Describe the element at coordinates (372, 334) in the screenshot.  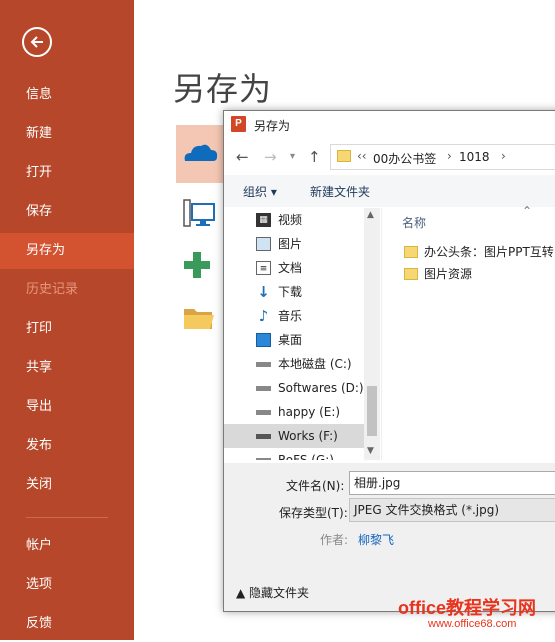
I see `nav-scrollbar: ▲ ▼` at that location.